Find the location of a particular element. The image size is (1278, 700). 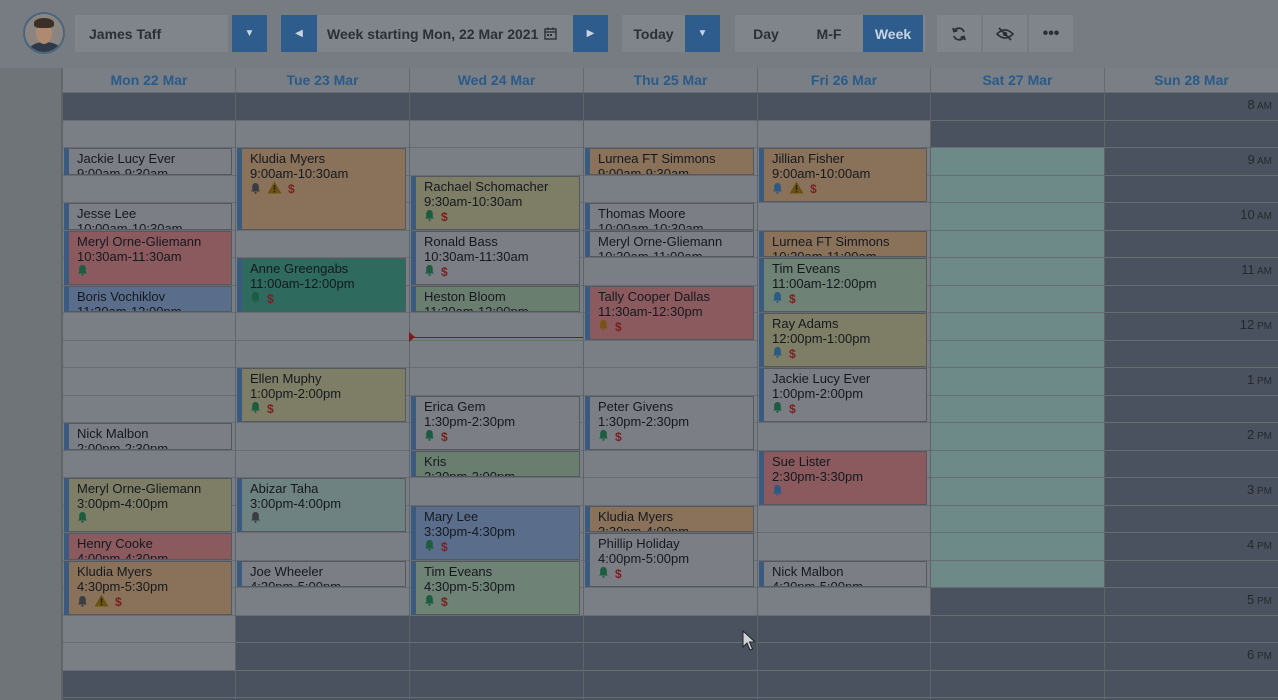

ampm-text: PM is located at coordinates (1263, 326).